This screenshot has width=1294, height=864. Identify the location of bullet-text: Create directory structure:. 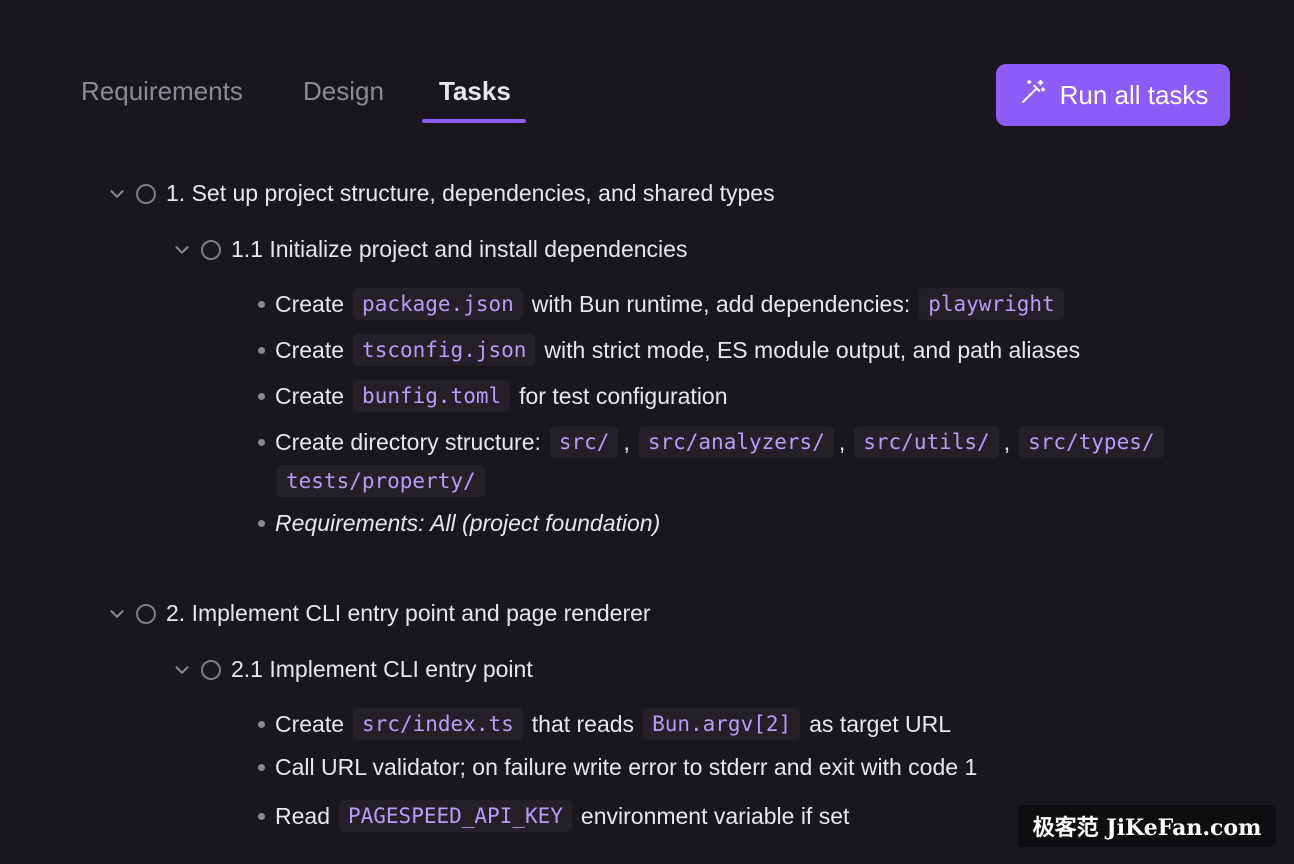
(408, 441).